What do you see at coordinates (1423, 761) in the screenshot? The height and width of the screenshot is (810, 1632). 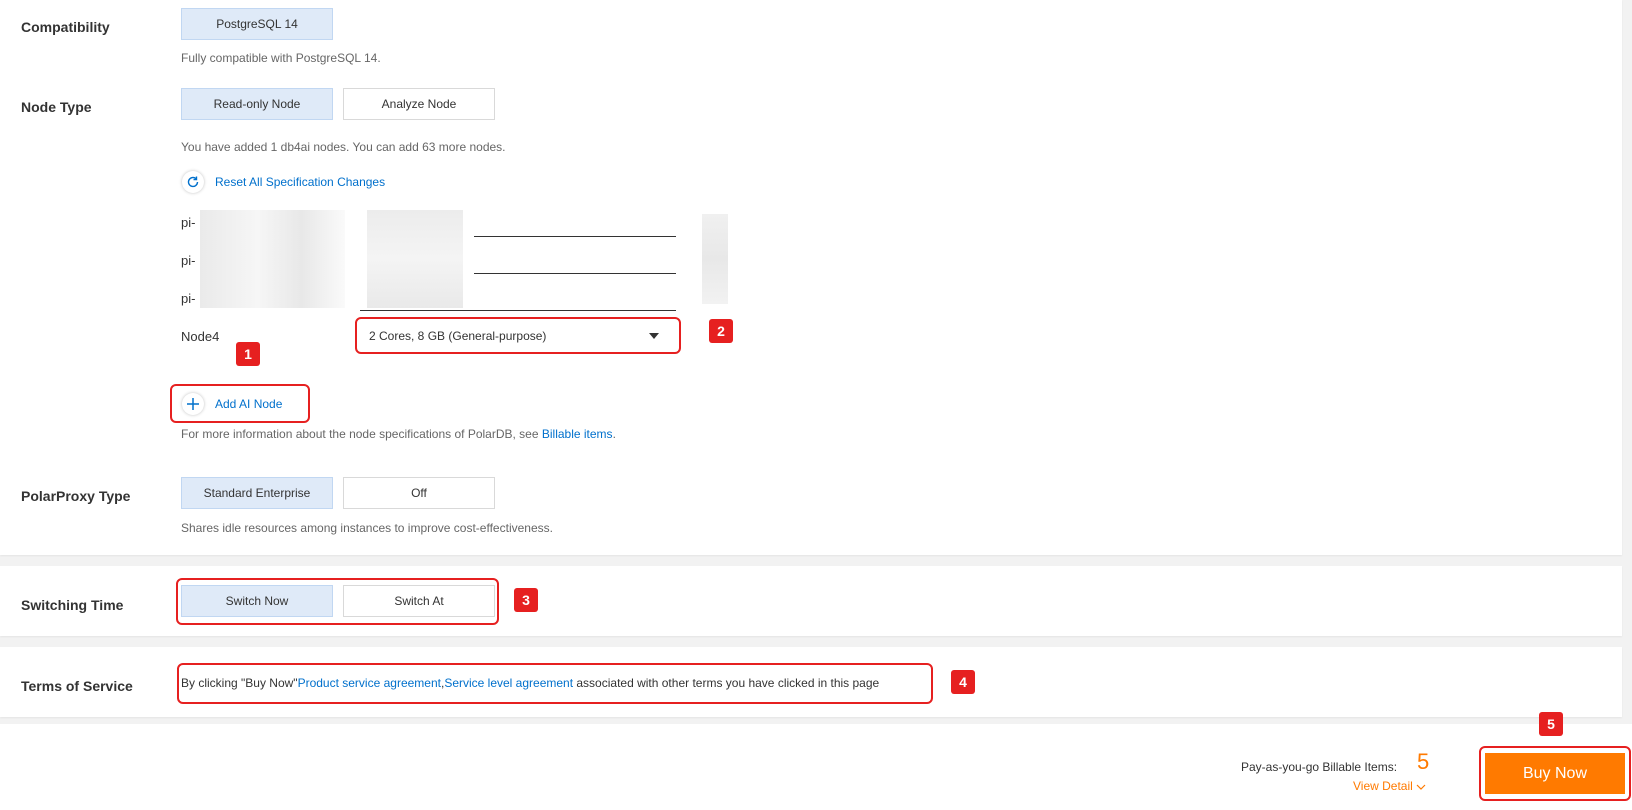 I see `billable-items-count: 5` at bounding box center [1423, 761].